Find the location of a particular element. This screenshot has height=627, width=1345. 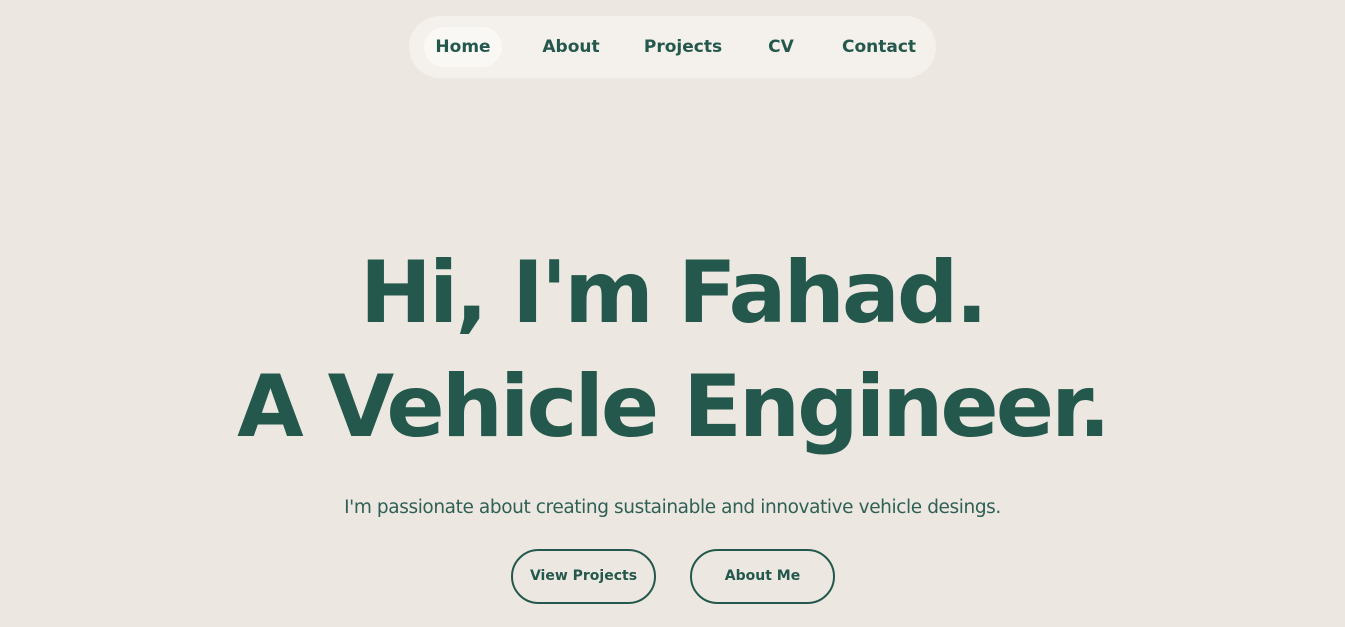

top-navigation: Home About Projects CV Contact is located at coordinates (672, 47).